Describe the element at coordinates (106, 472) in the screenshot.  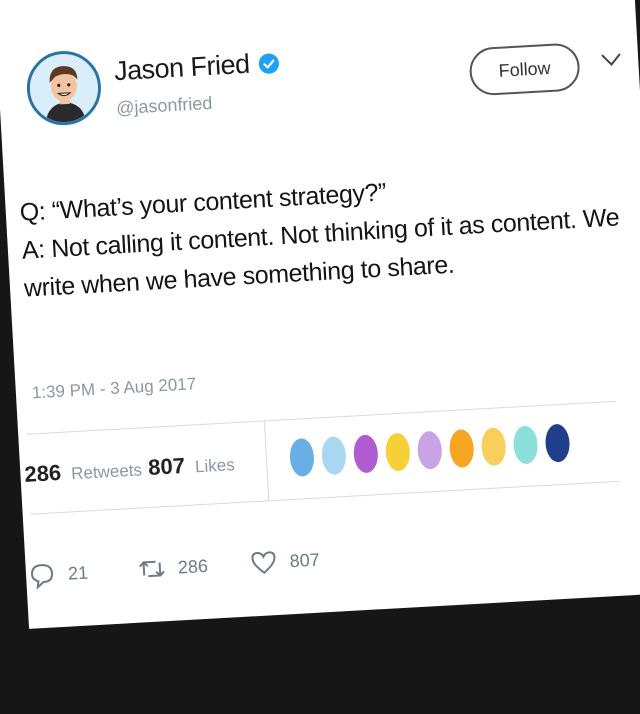
I see `retweets-label: Retweets` at that location.